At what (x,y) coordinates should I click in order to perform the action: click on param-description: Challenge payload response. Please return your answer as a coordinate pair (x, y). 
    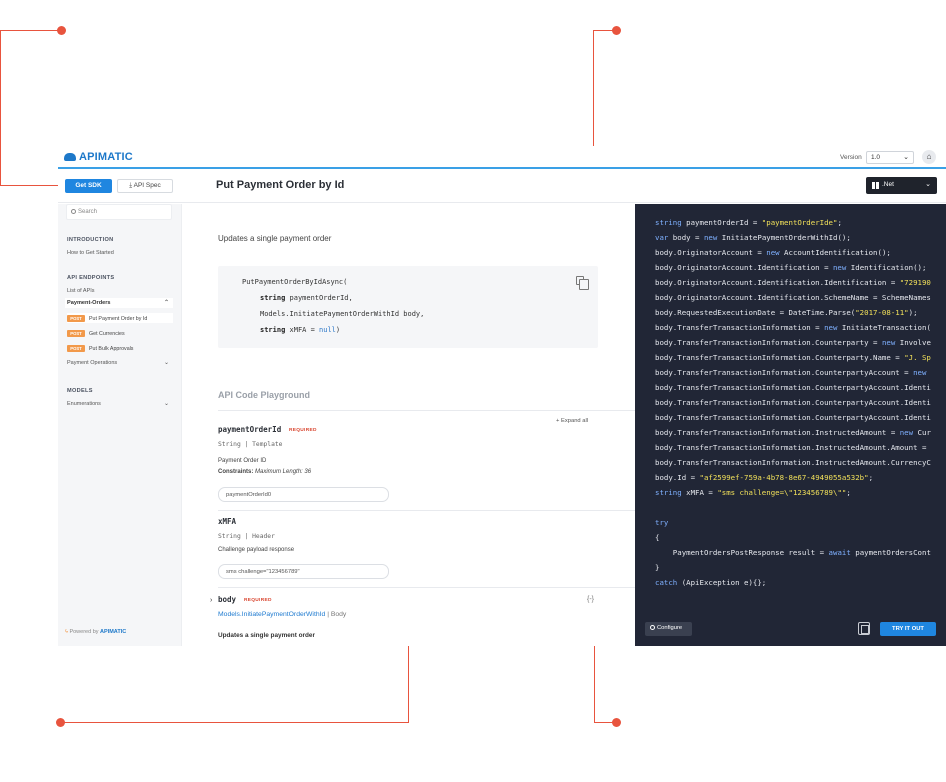
    Looking at the image, I should click on (256, 550).